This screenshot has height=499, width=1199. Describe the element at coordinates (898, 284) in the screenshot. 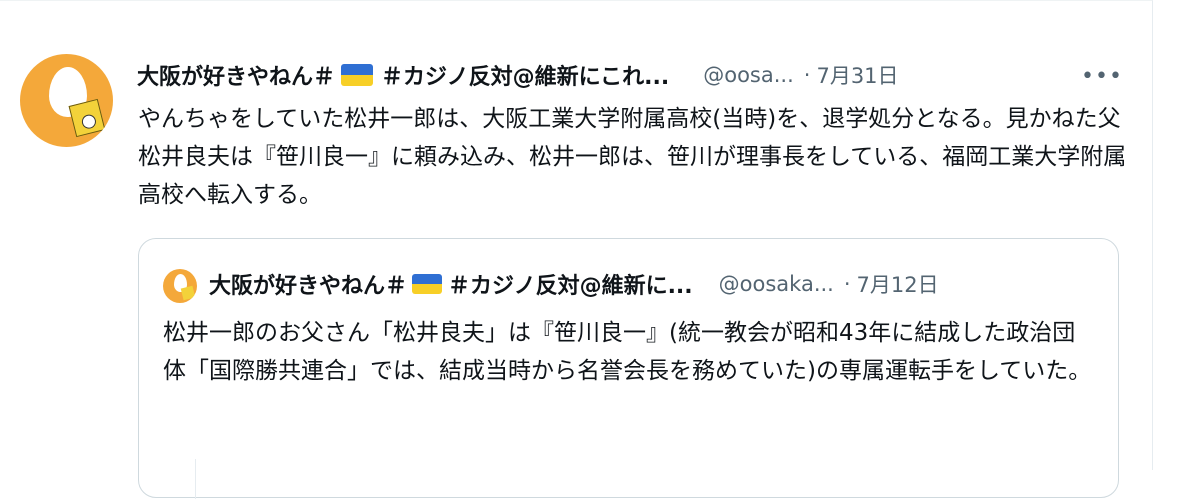

I see `quoted-tweet-date: 7月12日` at that location.